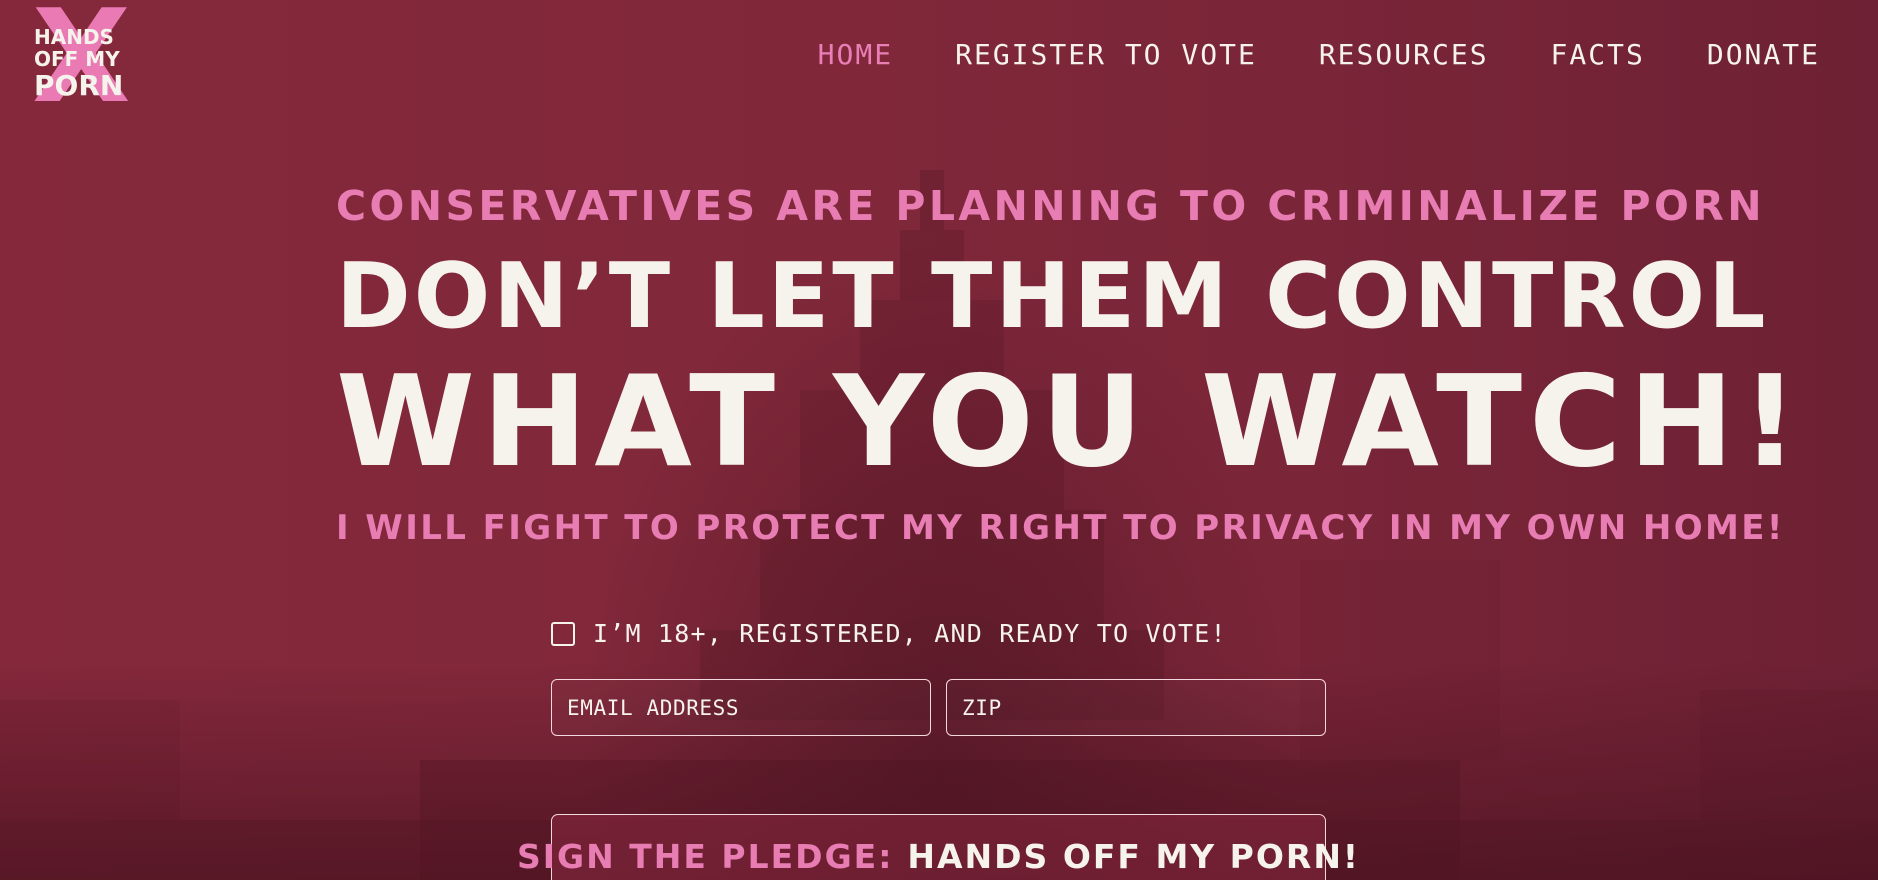  I want to click on age-confirm-label: I’M 18+, REGISTERED, AND READY TO VOTE!, so click(910, 633).